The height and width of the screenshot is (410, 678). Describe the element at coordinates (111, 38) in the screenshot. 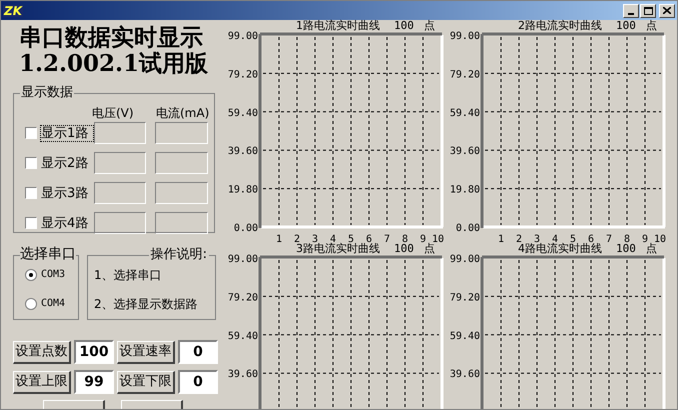

I see `app-title: 串口数据实时显示` at that location.